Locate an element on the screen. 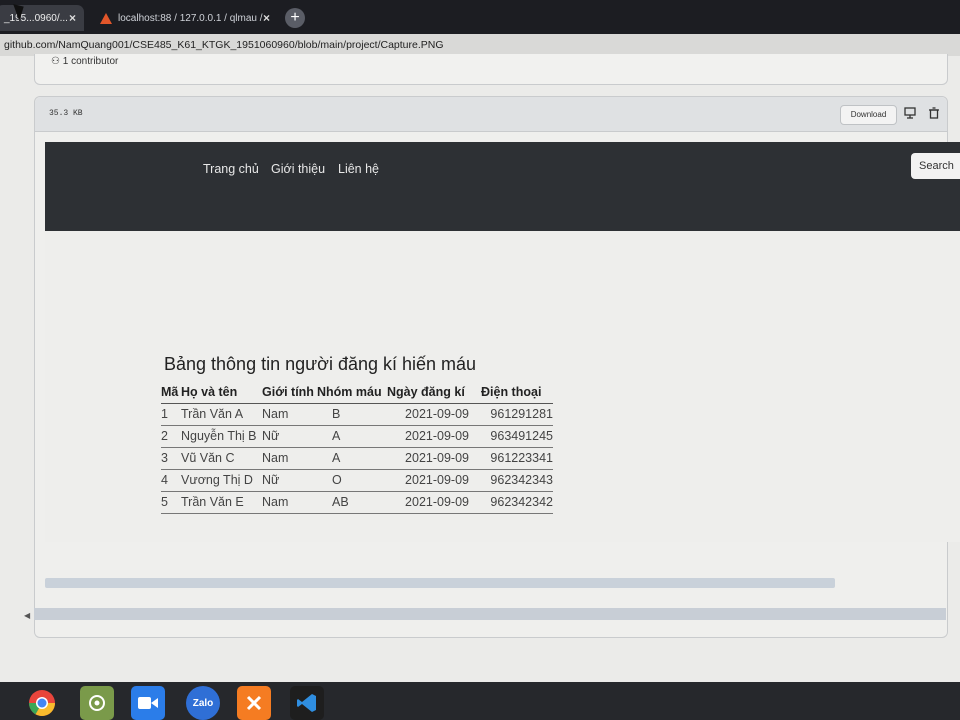  settings-app-icon is located at coordinates (97, 703).